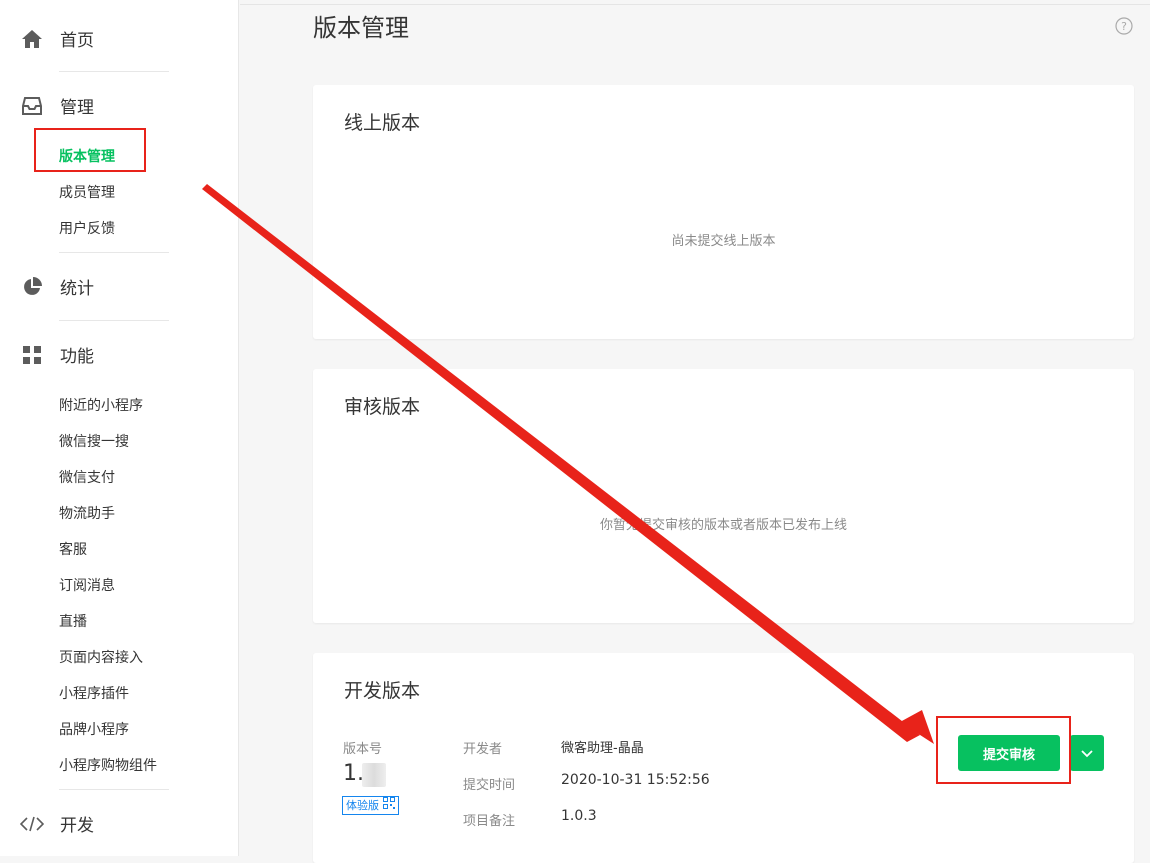 This screenshot has width=1150, height=863. What do you see at coordinates (361, 28) in the screenshot?
I see `page-title: 版本管理` at bounding box center [361, 28].